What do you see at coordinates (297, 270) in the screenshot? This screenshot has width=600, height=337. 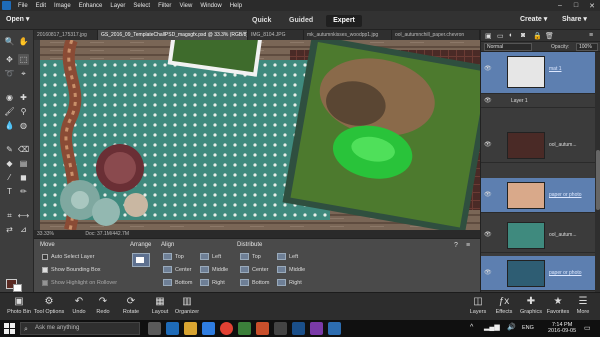 I see `distribute-middle-label: Middle` at bounding box center [297, 270].